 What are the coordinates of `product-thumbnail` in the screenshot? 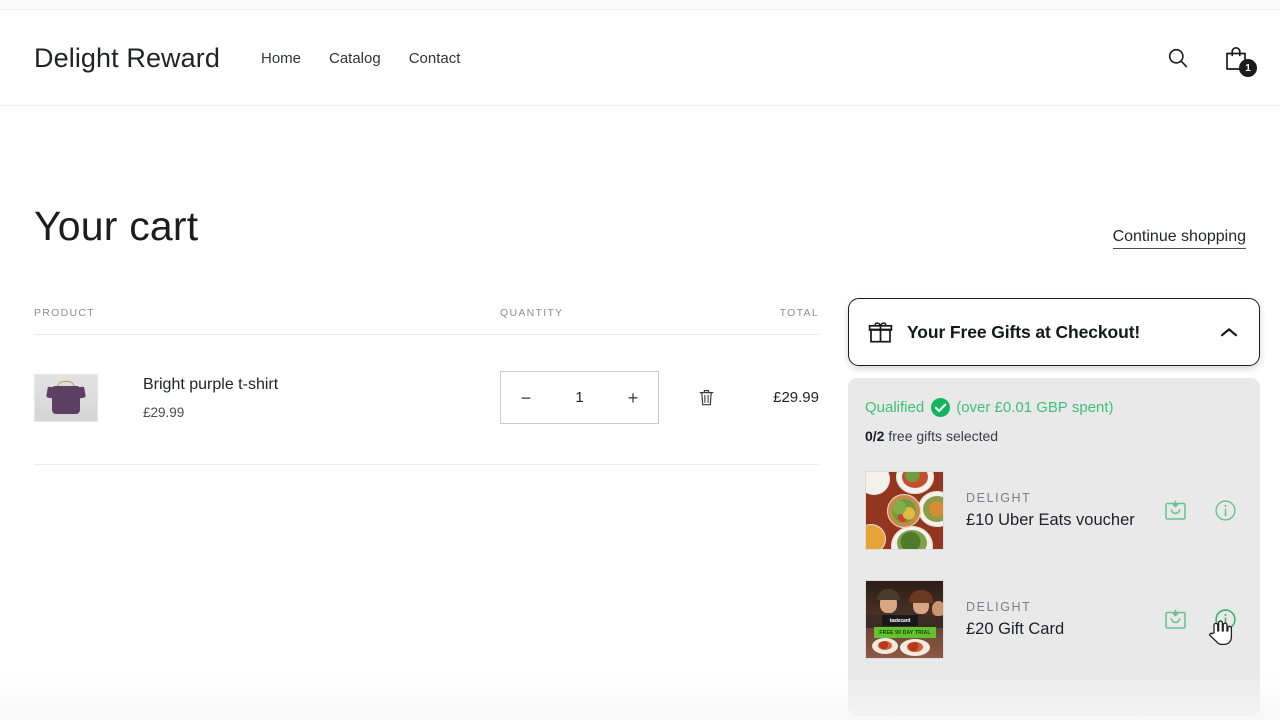 It's located at (66, 397).